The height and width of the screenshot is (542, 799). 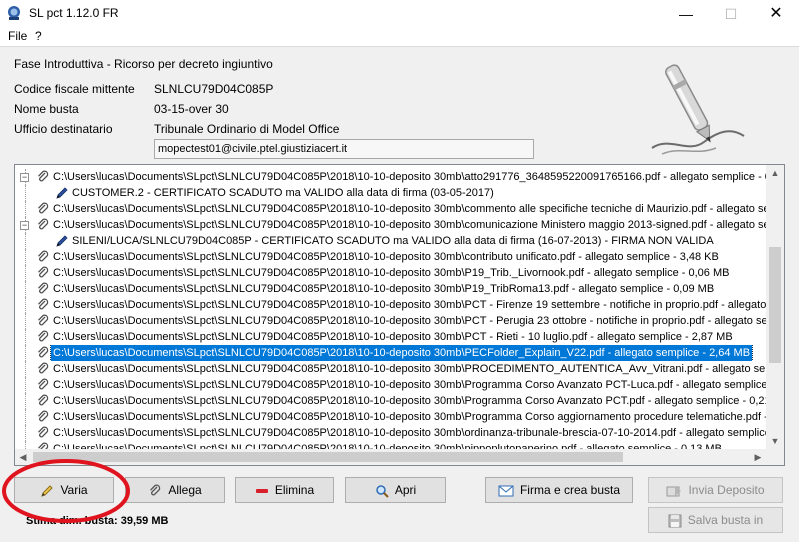 I want to click on salva-label: Salva busta in, so click(x=725, y=520).